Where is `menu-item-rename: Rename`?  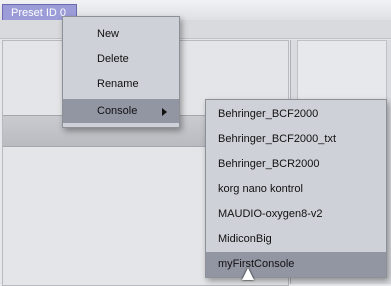 menu-item-rename: Rename is located at coordinates (121, 84).